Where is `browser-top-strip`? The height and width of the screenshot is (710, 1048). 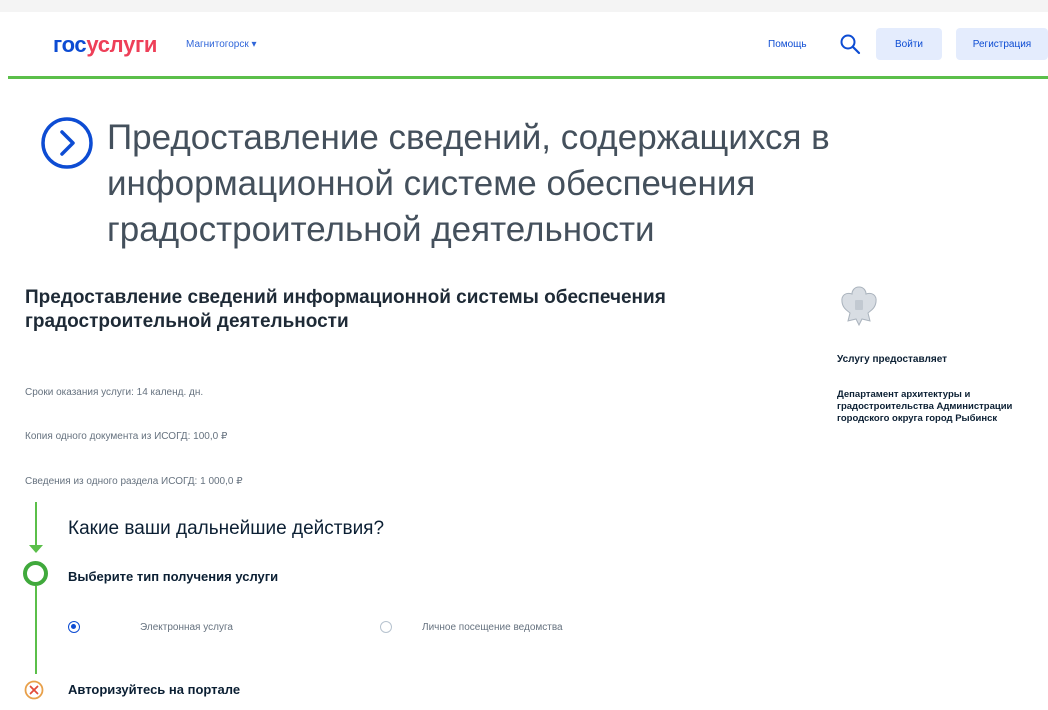 browser-top-strip is located at coordinates (524, 6).